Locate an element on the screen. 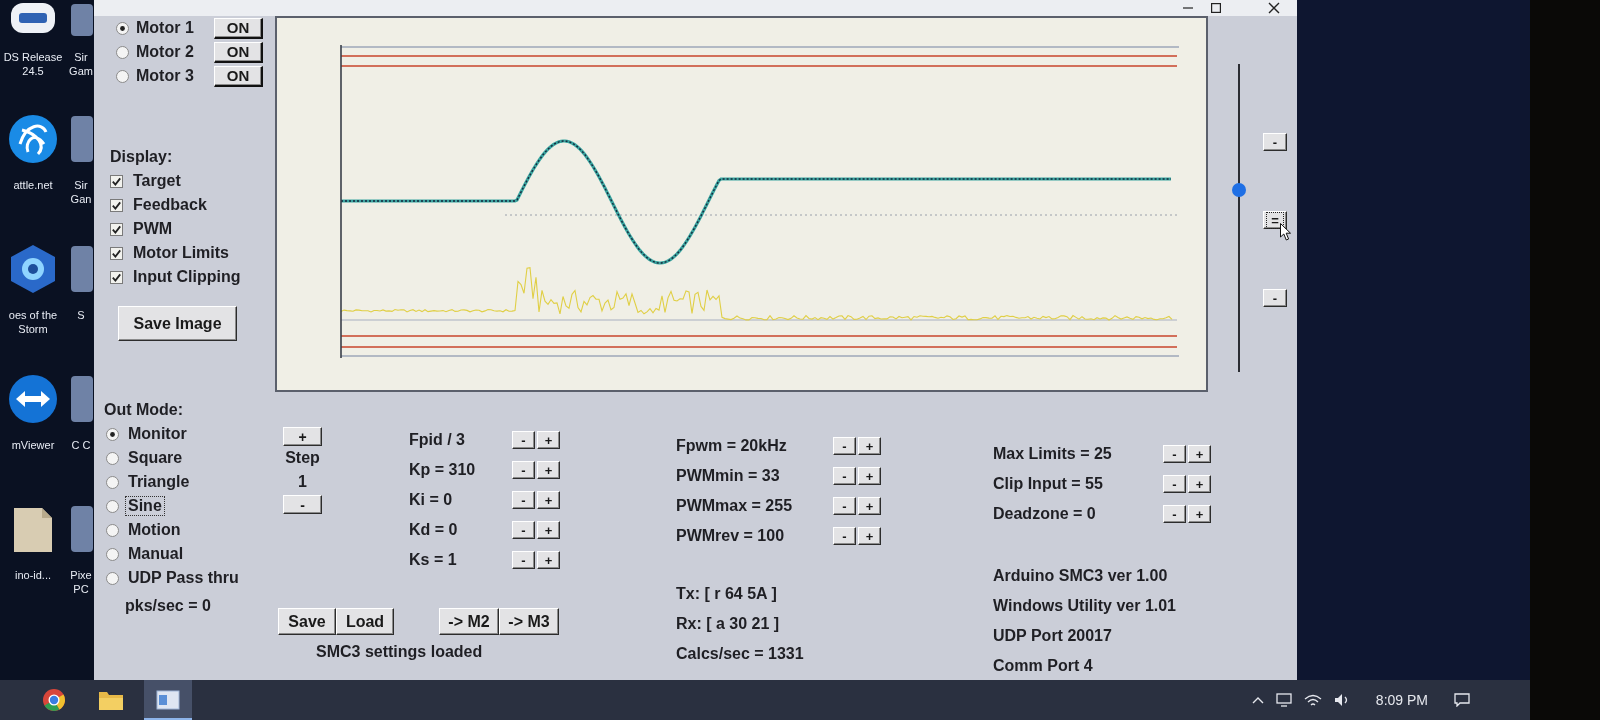 The height and width of the screenshot is (720, 1600). close-icon is located at coordinates (1274, 8).